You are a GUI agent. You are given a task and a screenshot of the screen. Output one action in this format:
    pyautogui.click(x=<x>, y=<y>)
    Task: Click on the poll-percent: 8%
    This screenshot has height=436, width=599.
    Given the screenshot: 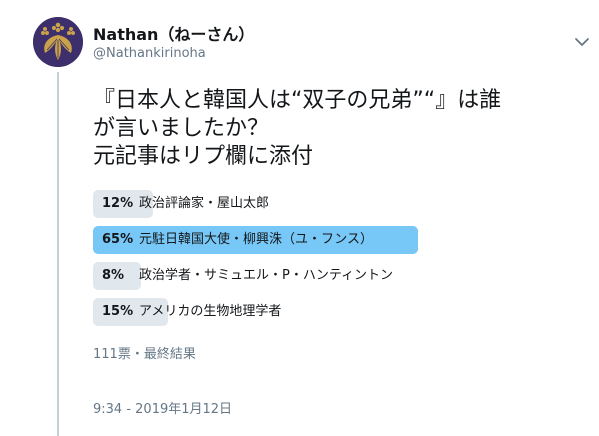 What is the action you would take?
    pyautogui.click(x=113, y=275)
    